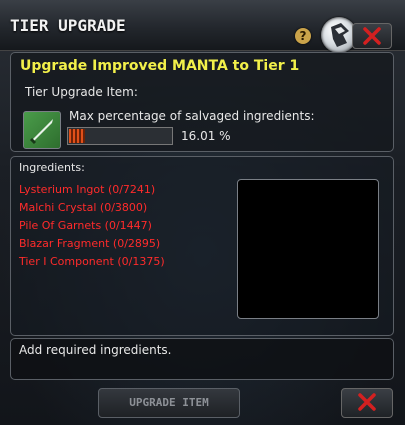 The image size is (405, 425). What do you see at coordinates (160, 66) in the screenshot?
I see `upgrade-title: Upgrade Improved MANTA to Tier 1` at bounding box center [160, 66].